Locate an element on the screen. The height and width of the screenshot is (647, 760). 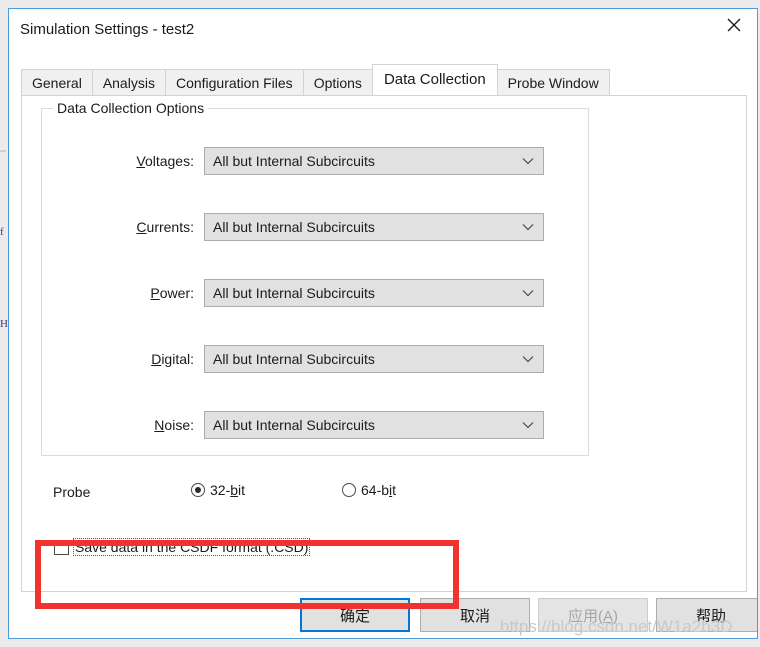
currents-value: All but Internal Subcircuits is located at coordinates (294, 227).